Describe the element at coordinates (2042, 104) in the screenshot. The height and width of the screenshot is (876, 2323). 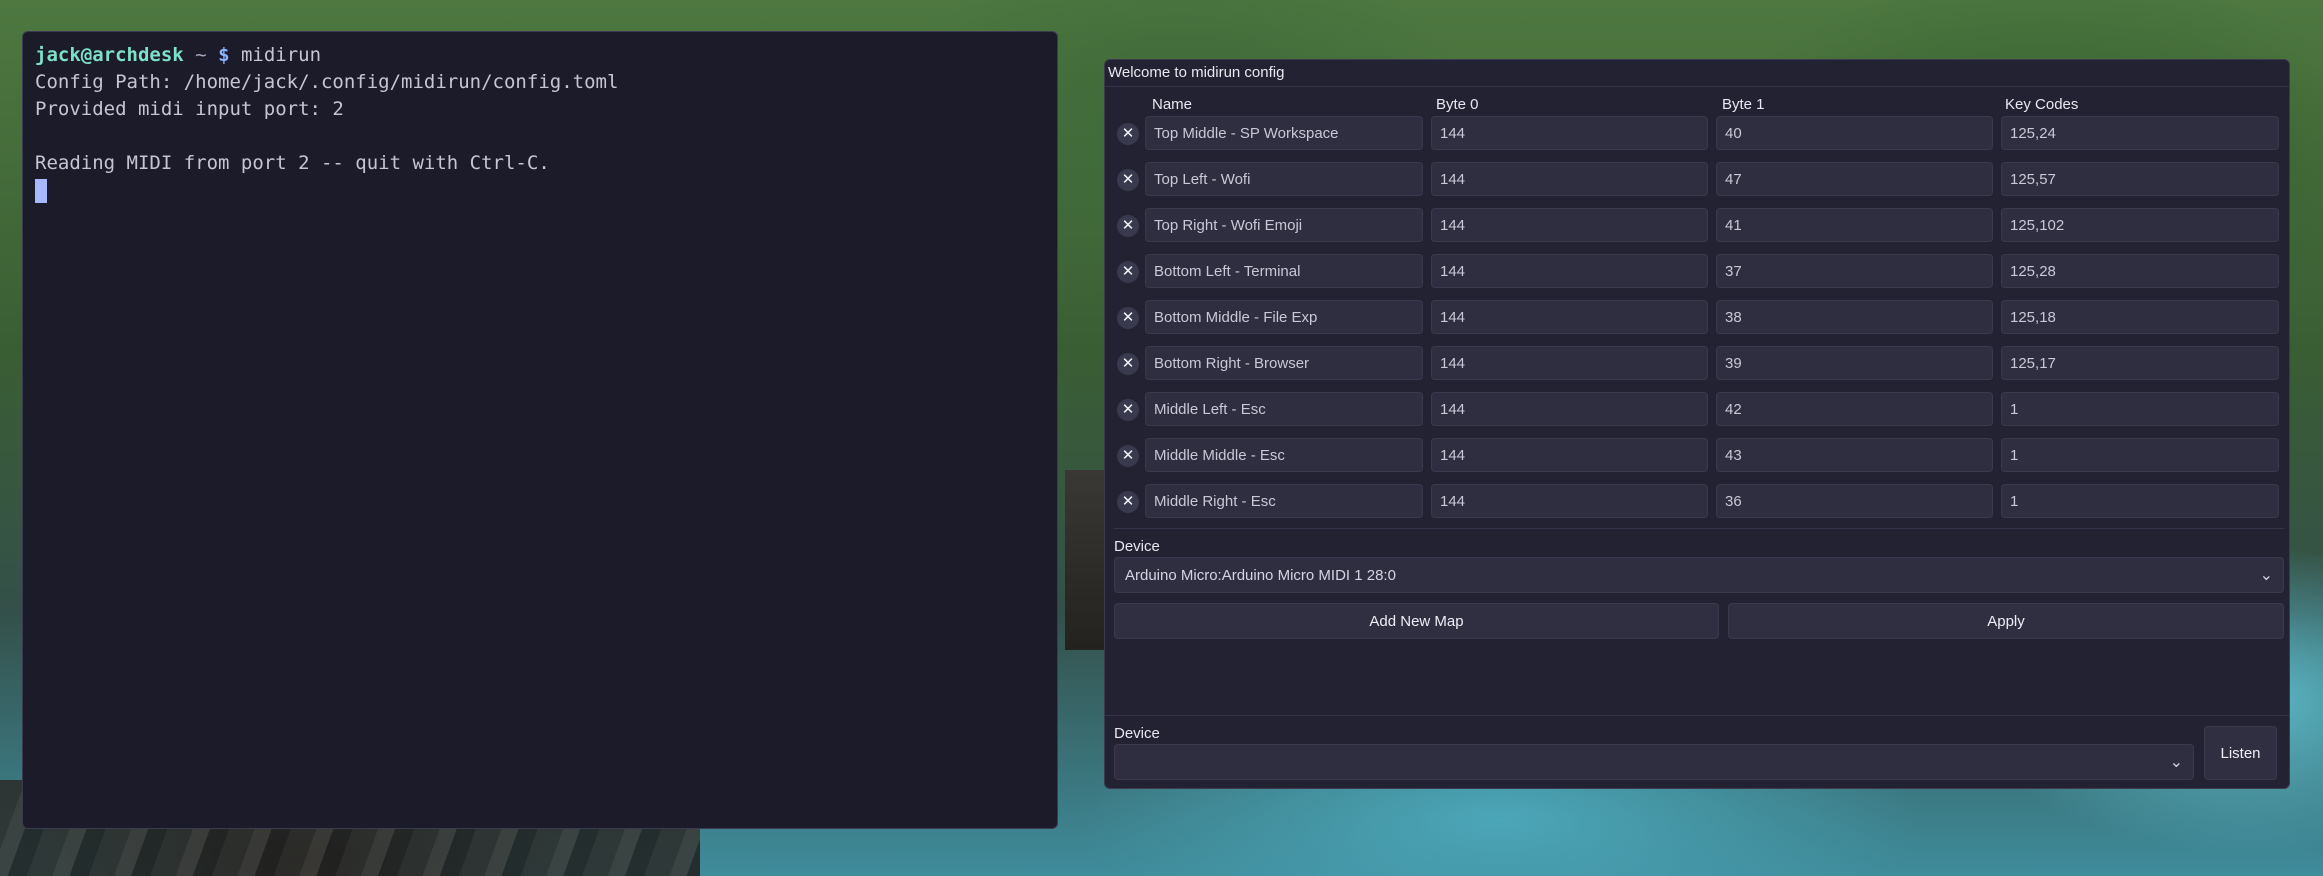
I see `column-header-keycodes: Key Codes` at that location.